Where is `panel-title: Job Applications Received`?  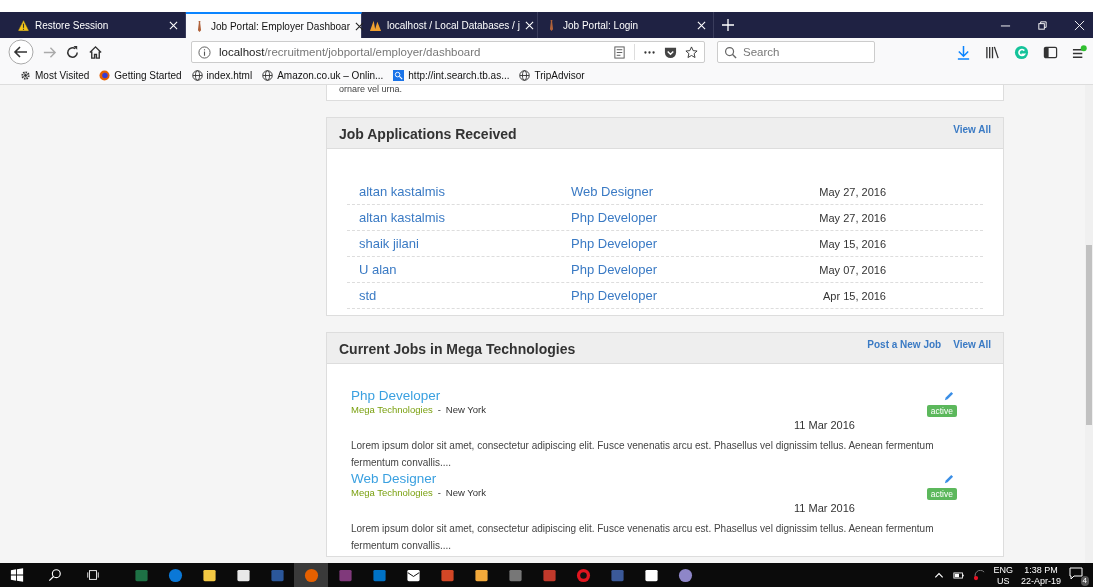
panel-title: Job Applications Received is located at coordinates (428, 134).